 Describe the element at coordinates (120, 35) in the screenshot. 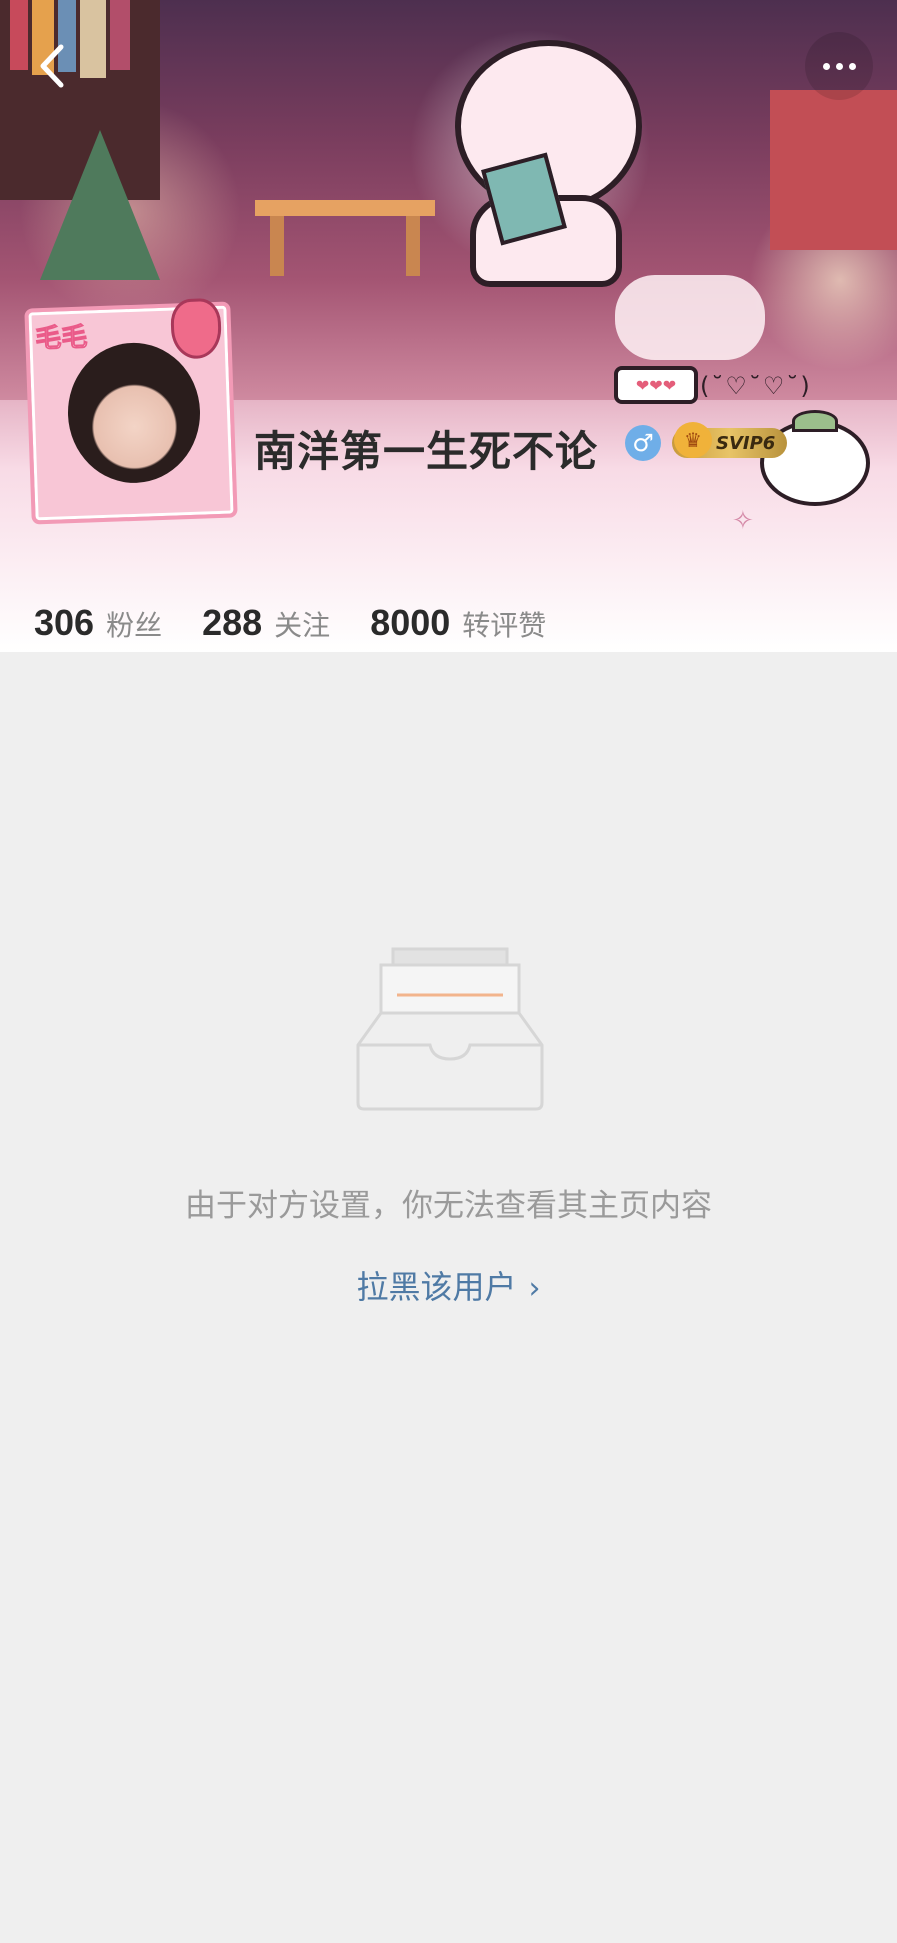

I see `book` at that location.